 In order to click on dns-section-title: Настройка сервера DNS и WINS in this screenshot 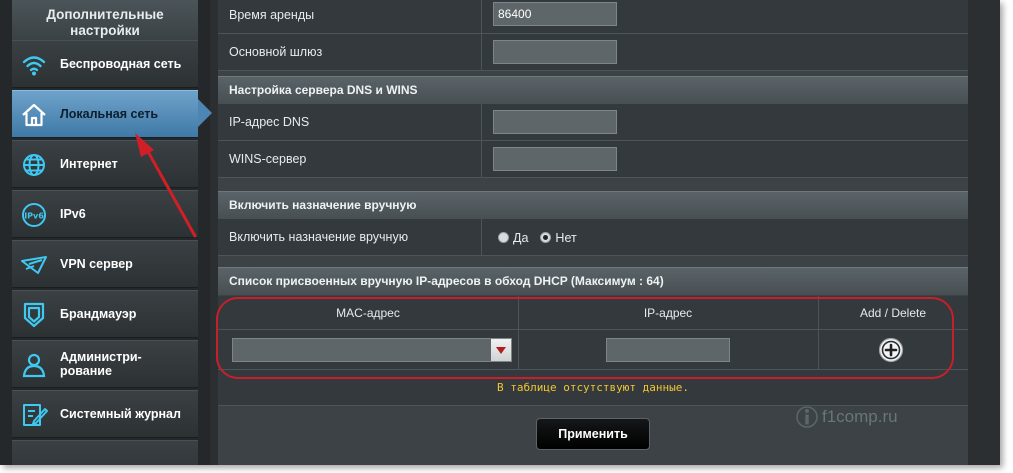, I will do `click(593, 90)`.